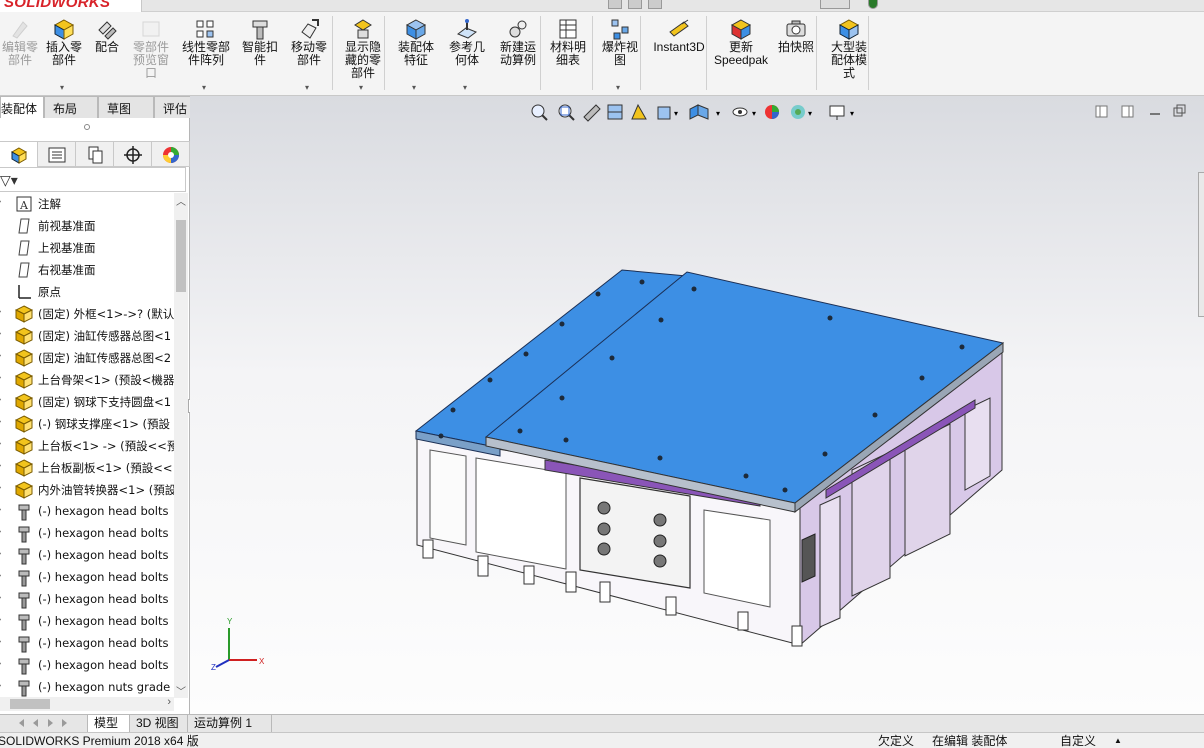  What do you see at coordinates (744, 112) in the screenshot?
I see `hide-show-items-icon: ▾` at bounding box center [744, 112].